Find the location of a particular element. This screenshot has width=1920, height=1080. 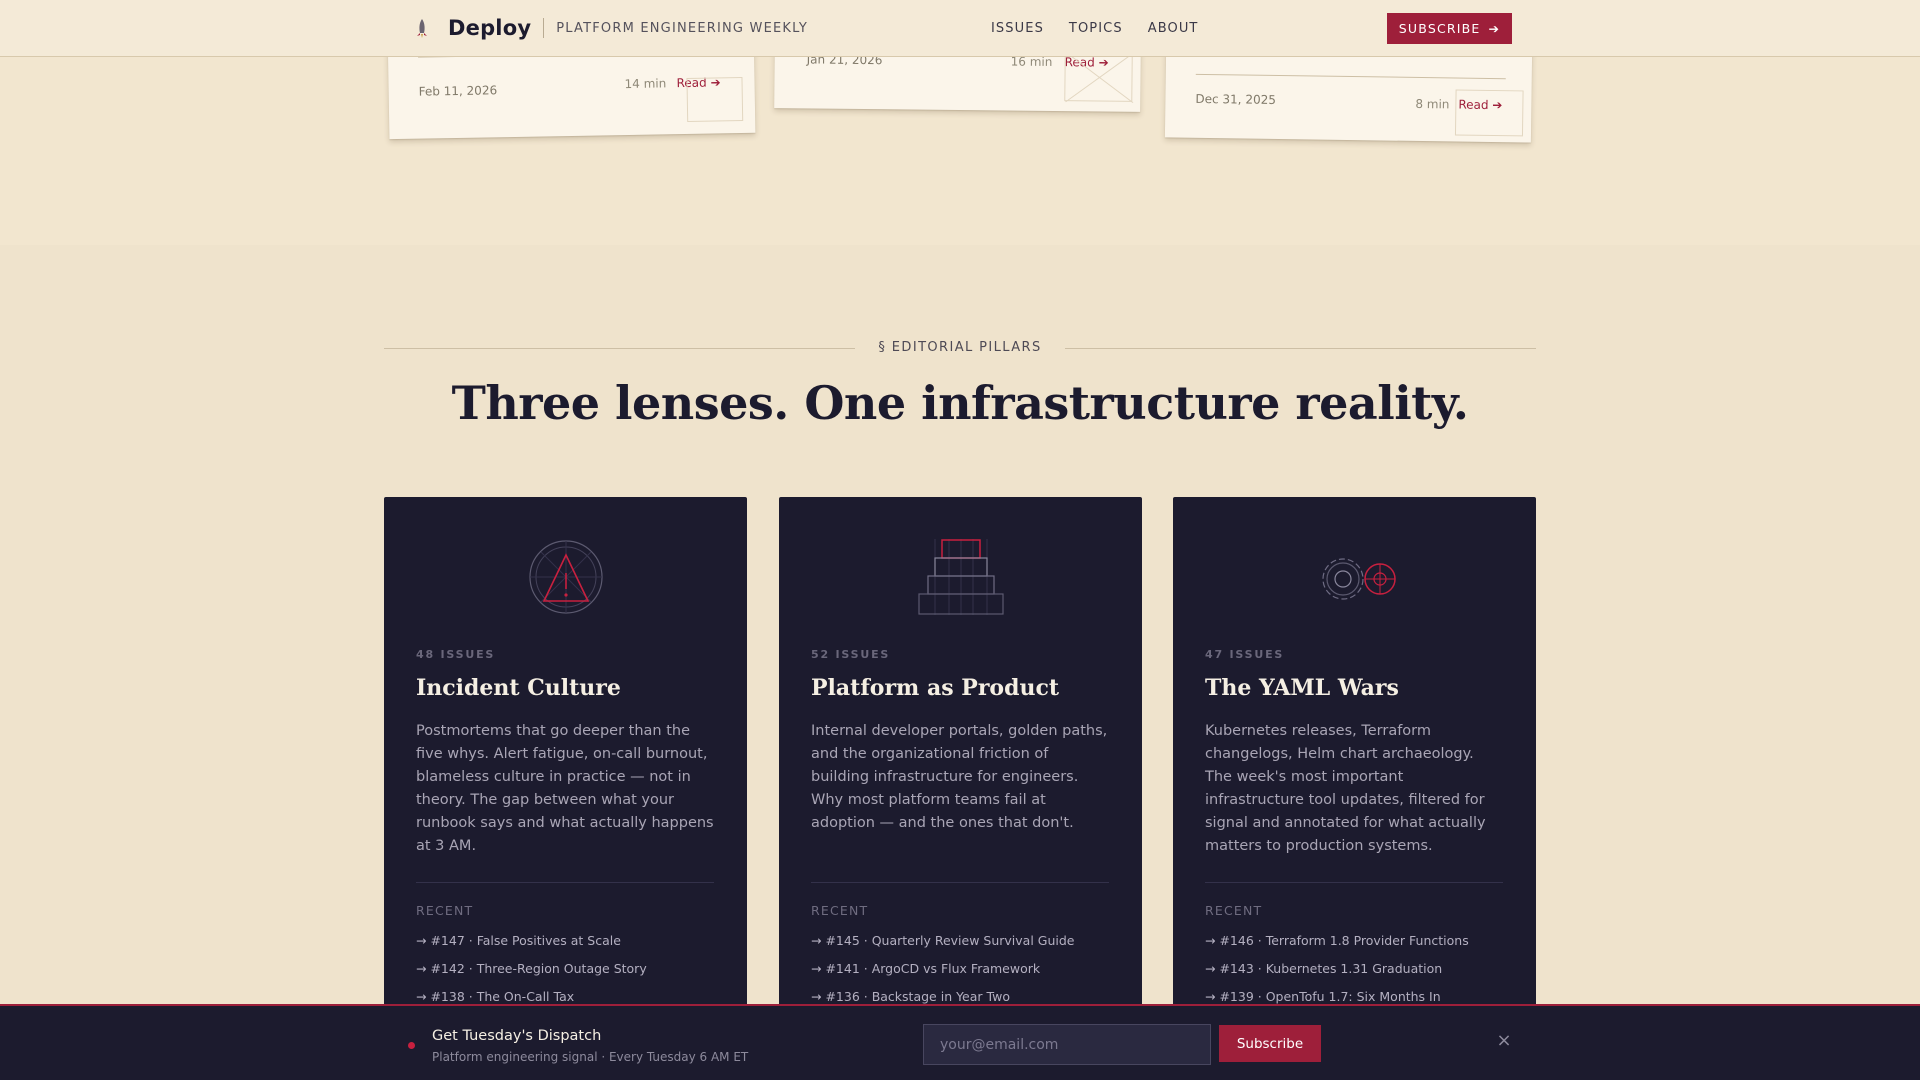

close-icon: × is located at coordinates (1504, 1041).